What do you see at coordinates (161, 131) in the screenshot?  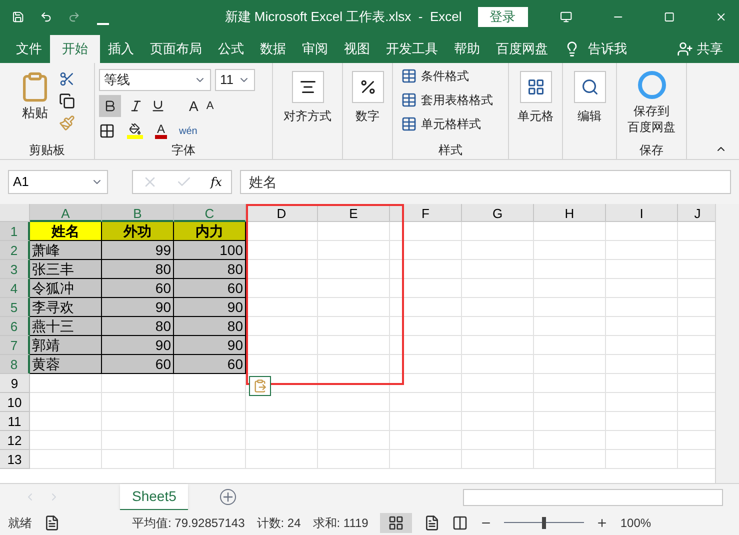 I see `font-color-button: A` at bounding box center [161, 131].